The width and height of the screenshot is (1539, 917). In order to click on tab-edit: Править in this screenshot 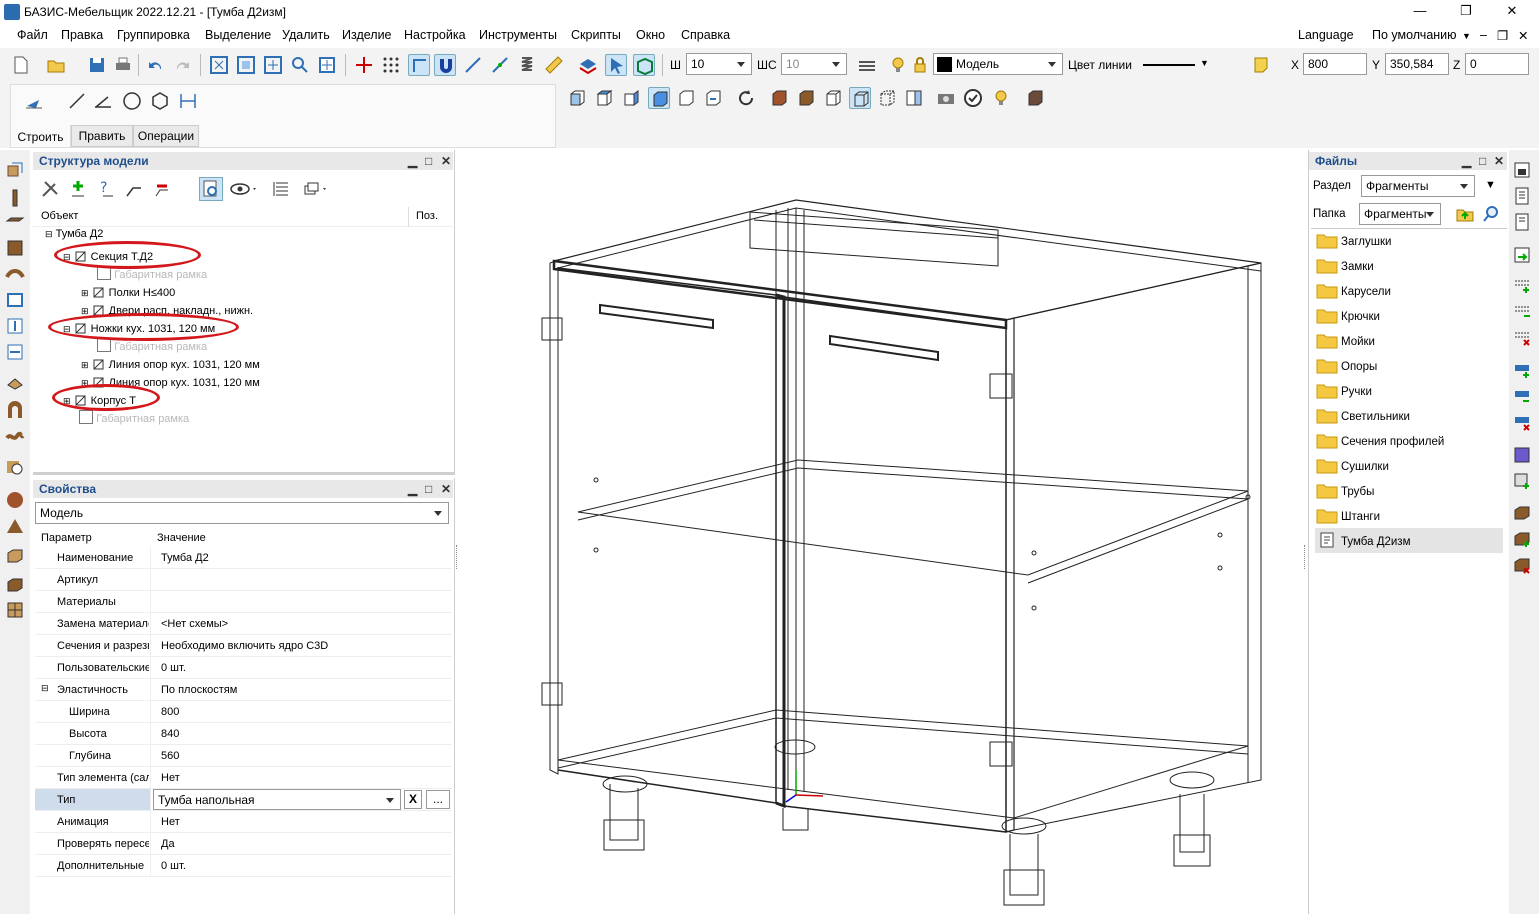, I will do `click(102, 136)`.